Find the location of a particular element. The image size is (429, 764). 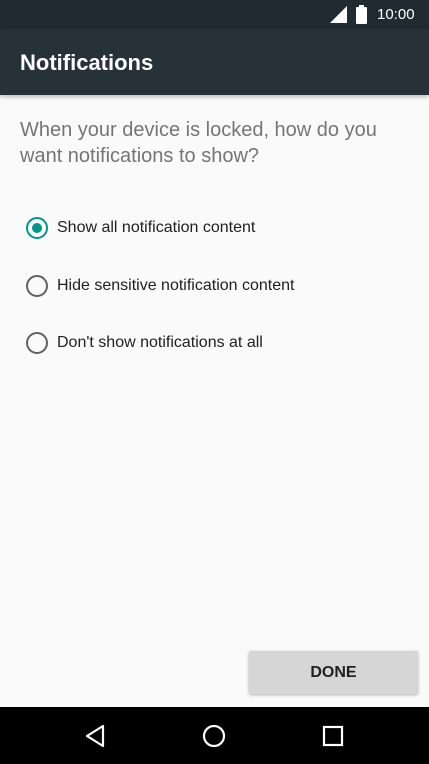

home-icon is located at coordinates (214, 736).